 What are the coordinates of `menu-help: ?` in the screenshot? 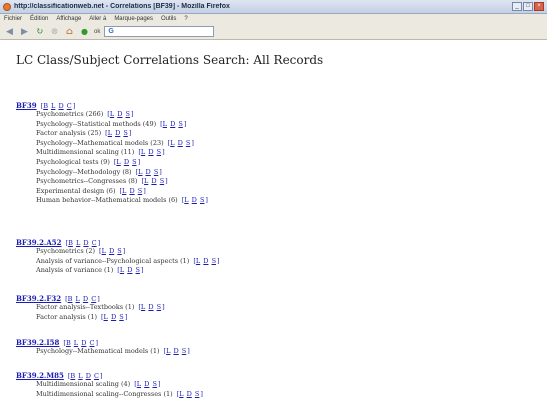 It's located at (185, 19).